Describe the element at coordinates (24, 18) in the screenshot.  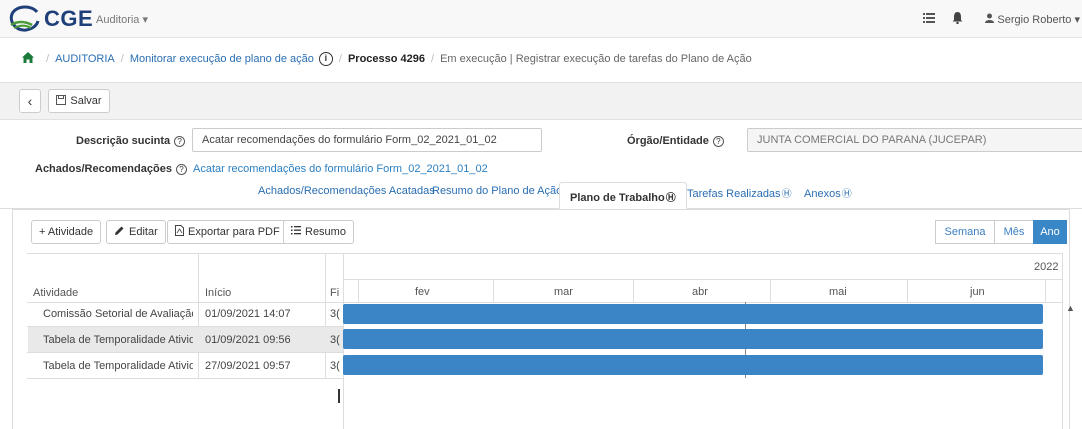
I see `cge-logo-icon` at that location.